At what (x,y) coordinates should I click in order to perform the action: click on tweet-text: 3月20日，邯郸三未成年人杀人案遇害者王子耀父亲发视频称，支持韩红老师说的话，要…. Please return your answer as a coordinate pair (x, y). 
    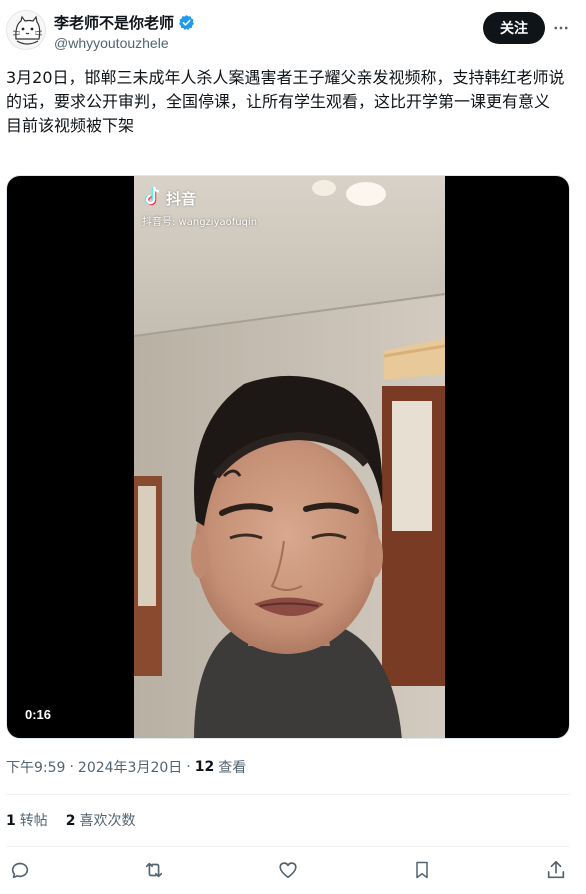
    Looking at the image, I should click on (285, 101).